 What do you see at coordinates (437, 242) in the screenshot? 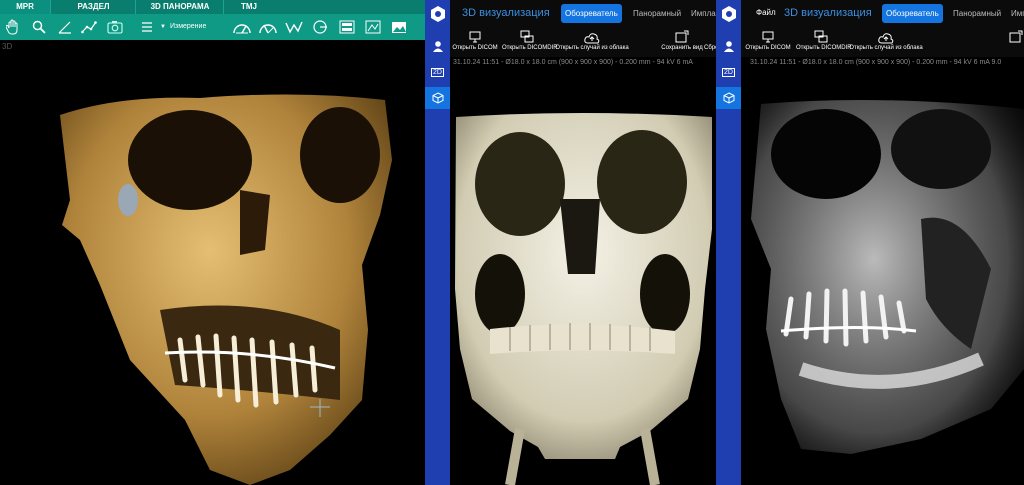
I see `sidebar-center: 2D` at bounding box center [437, 242].